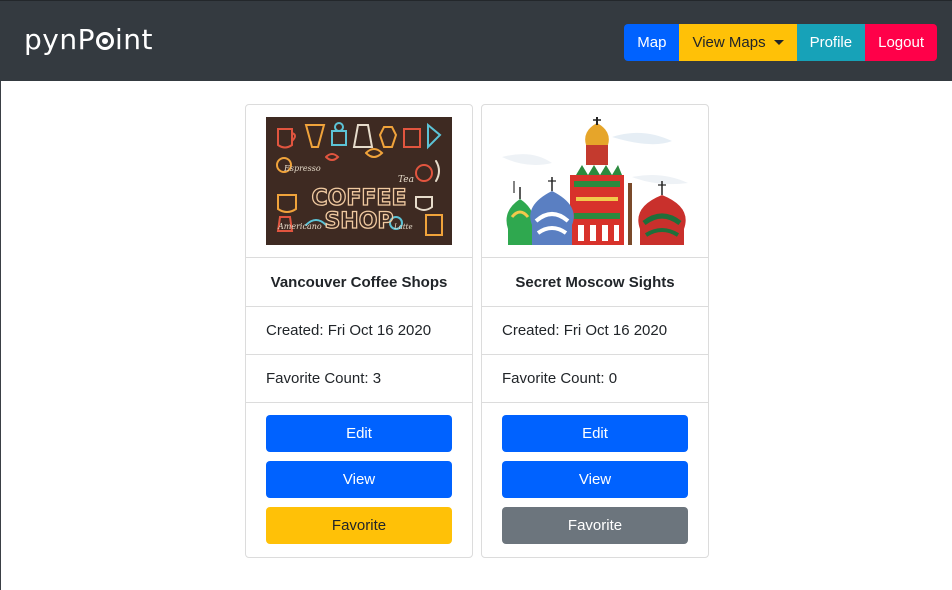 The width and height of the screenshot is (952, 590). I want to click on chevron-down-icon, so click(778, 42).